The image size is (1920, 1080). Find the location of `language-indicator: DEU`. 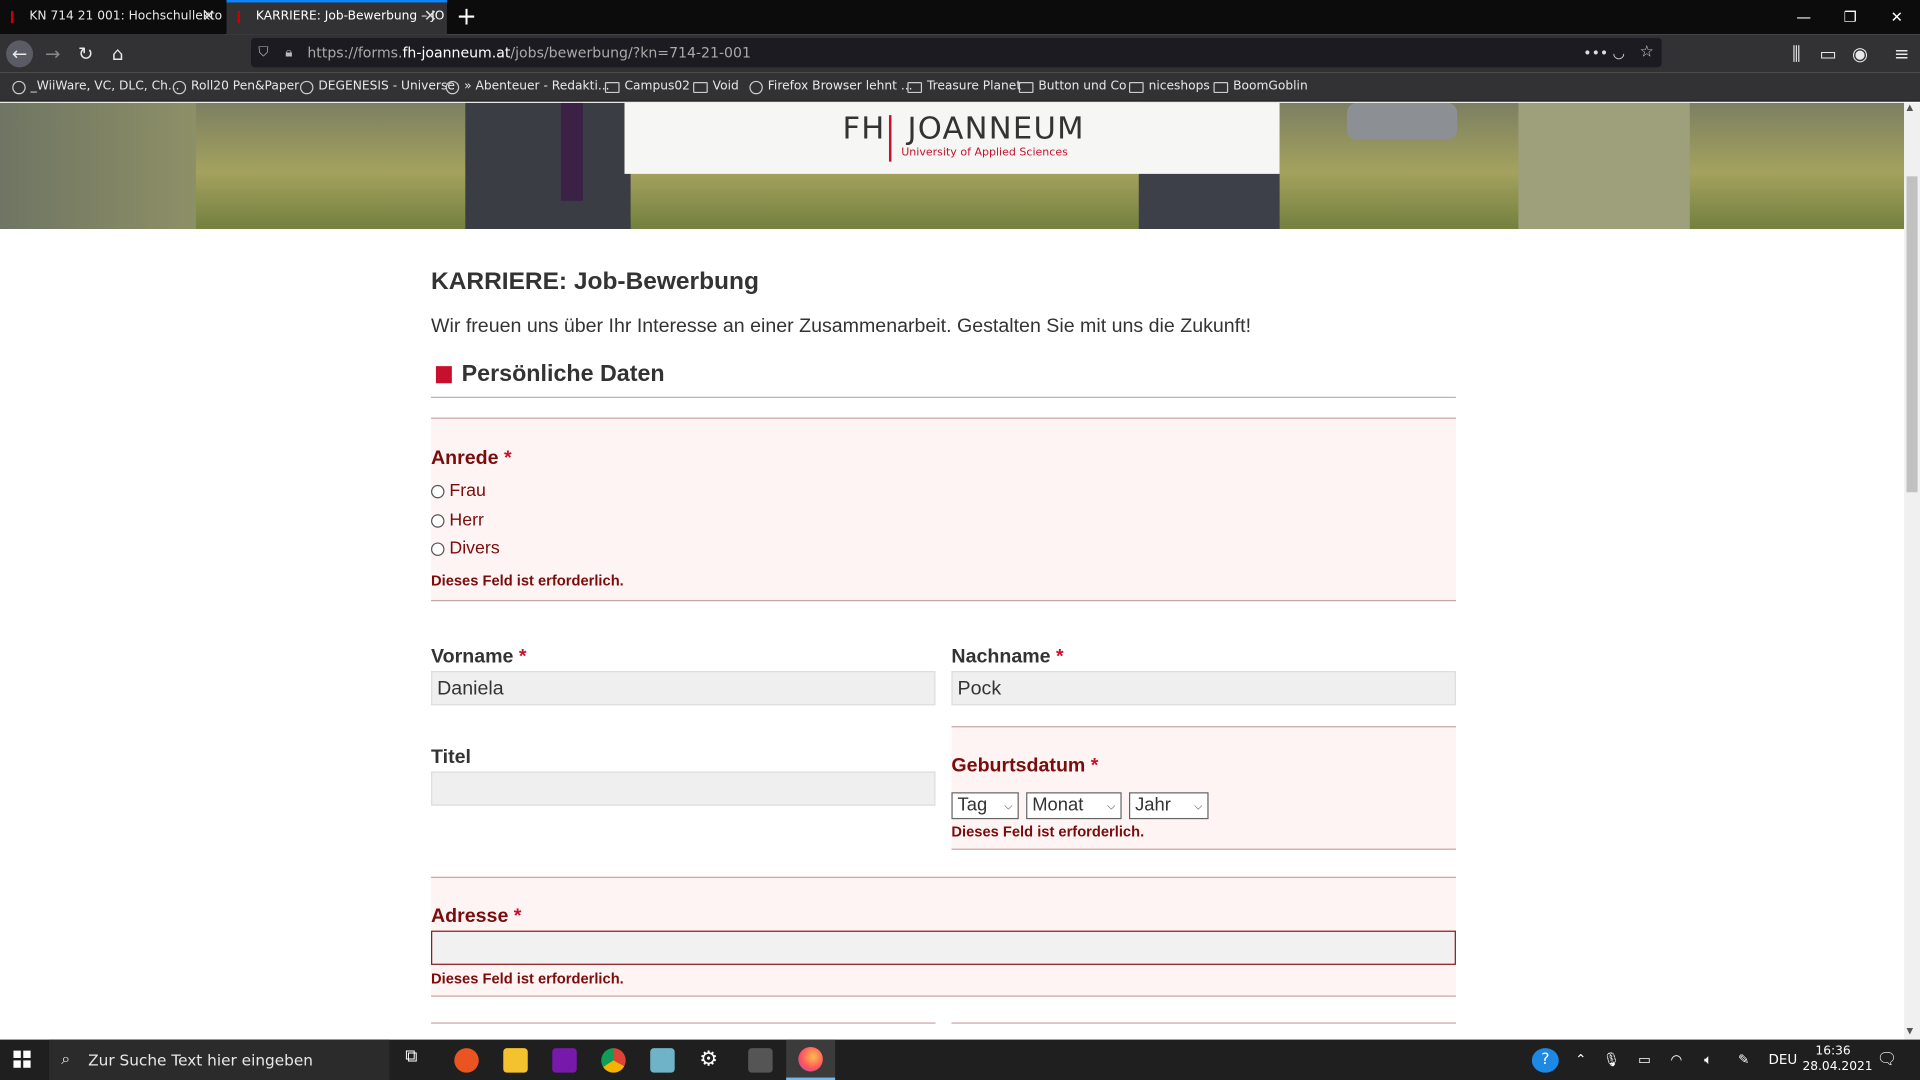

language-indicator: DEU is located at coordinates (1783, 1060).